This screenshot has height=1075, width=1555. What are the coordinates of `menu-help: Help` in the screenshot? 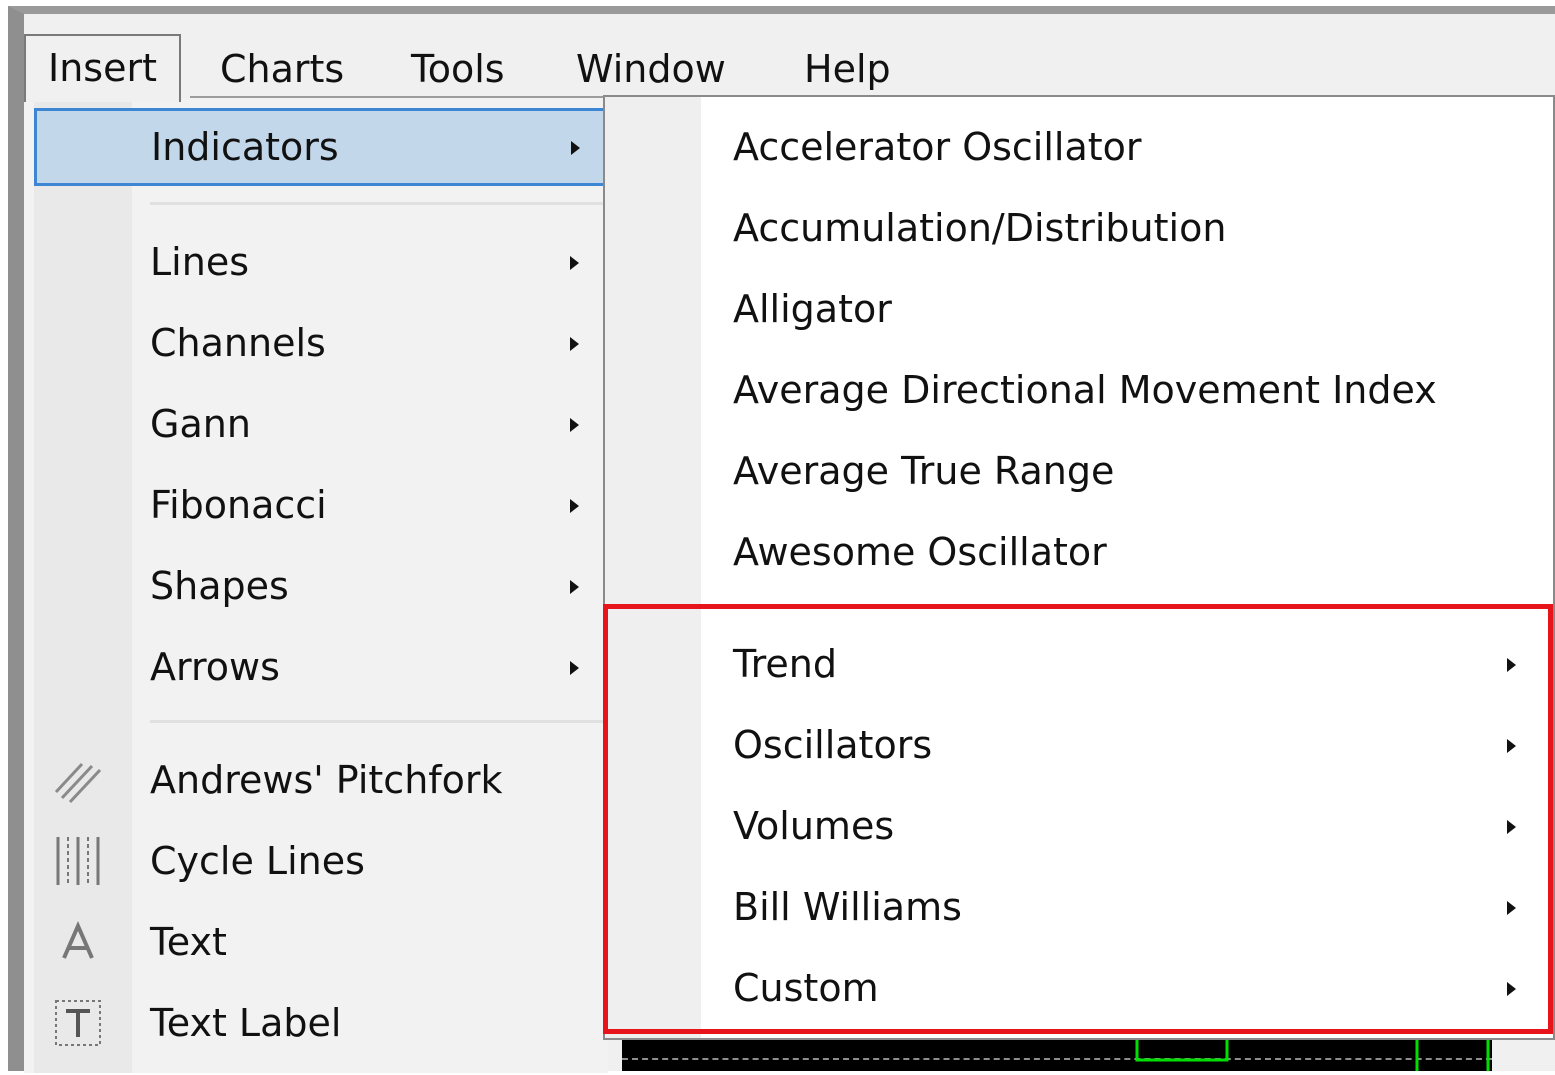 It's located at (847, 69).